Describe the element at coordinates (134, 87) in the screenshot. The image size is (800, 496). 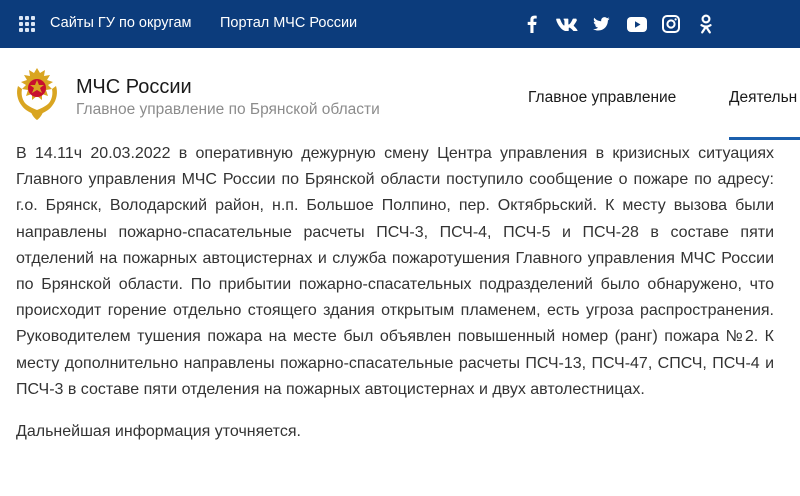
I see `org-title: МЧС России` at that location.